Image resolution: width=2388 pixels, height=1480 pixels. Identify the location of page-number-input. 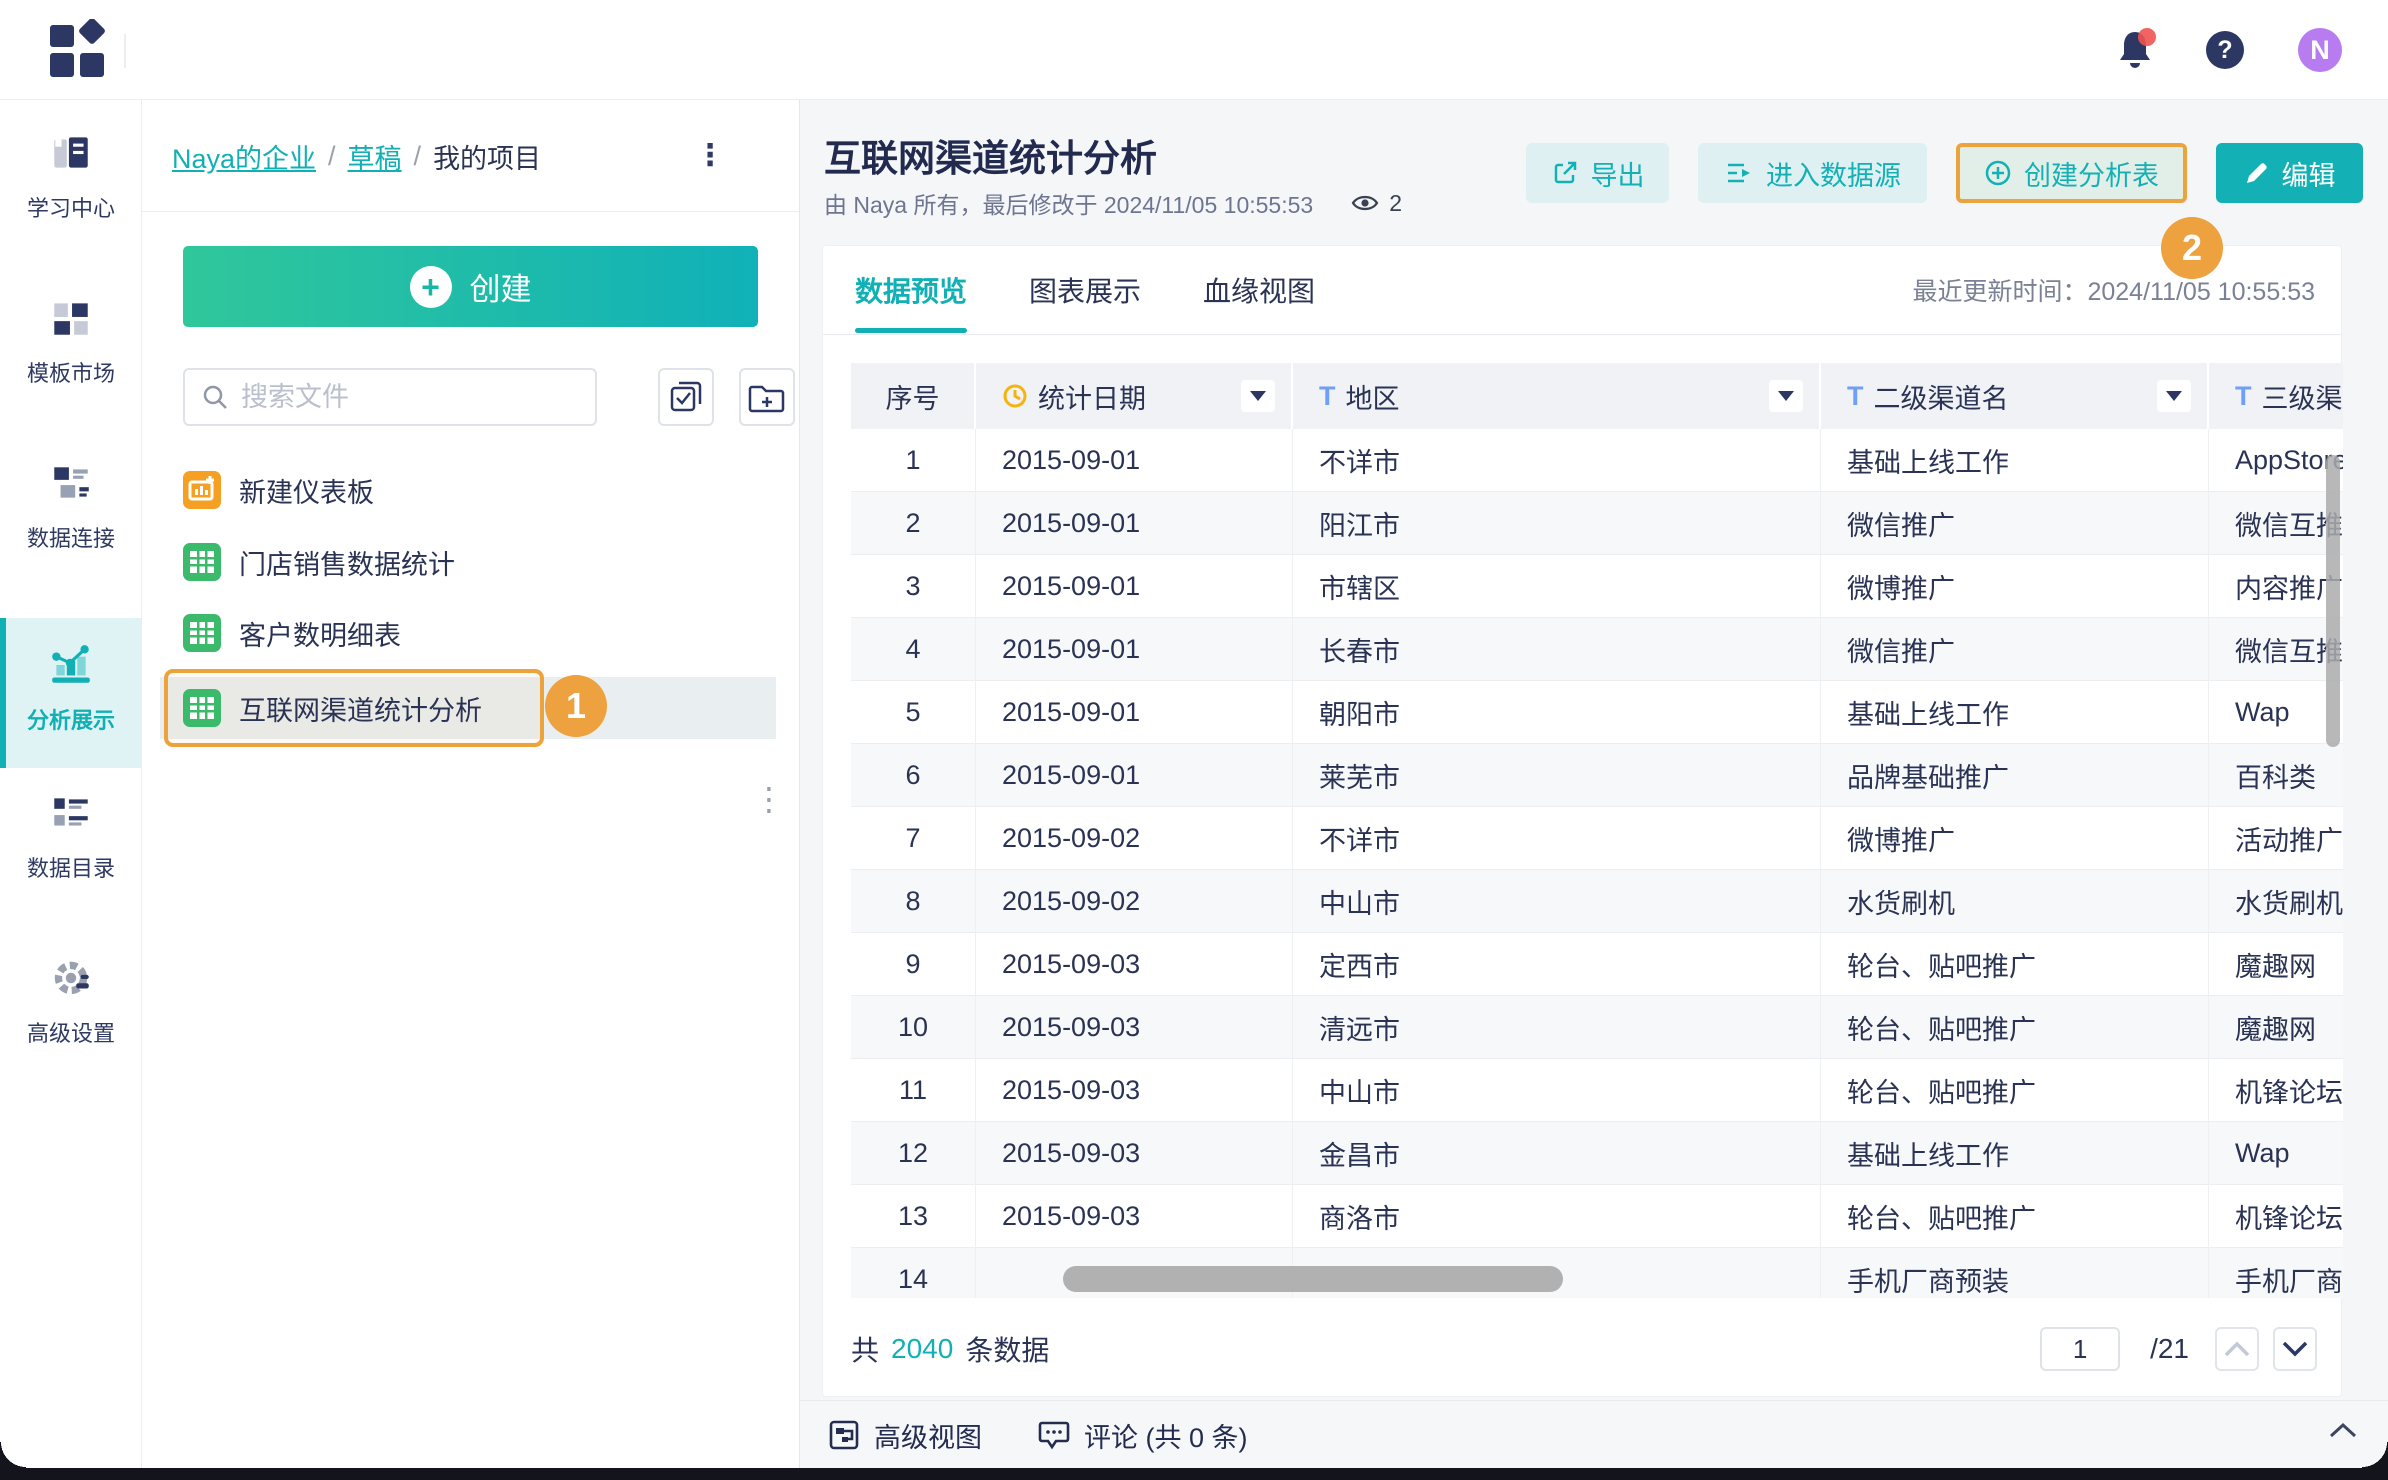
(2080, 1349).